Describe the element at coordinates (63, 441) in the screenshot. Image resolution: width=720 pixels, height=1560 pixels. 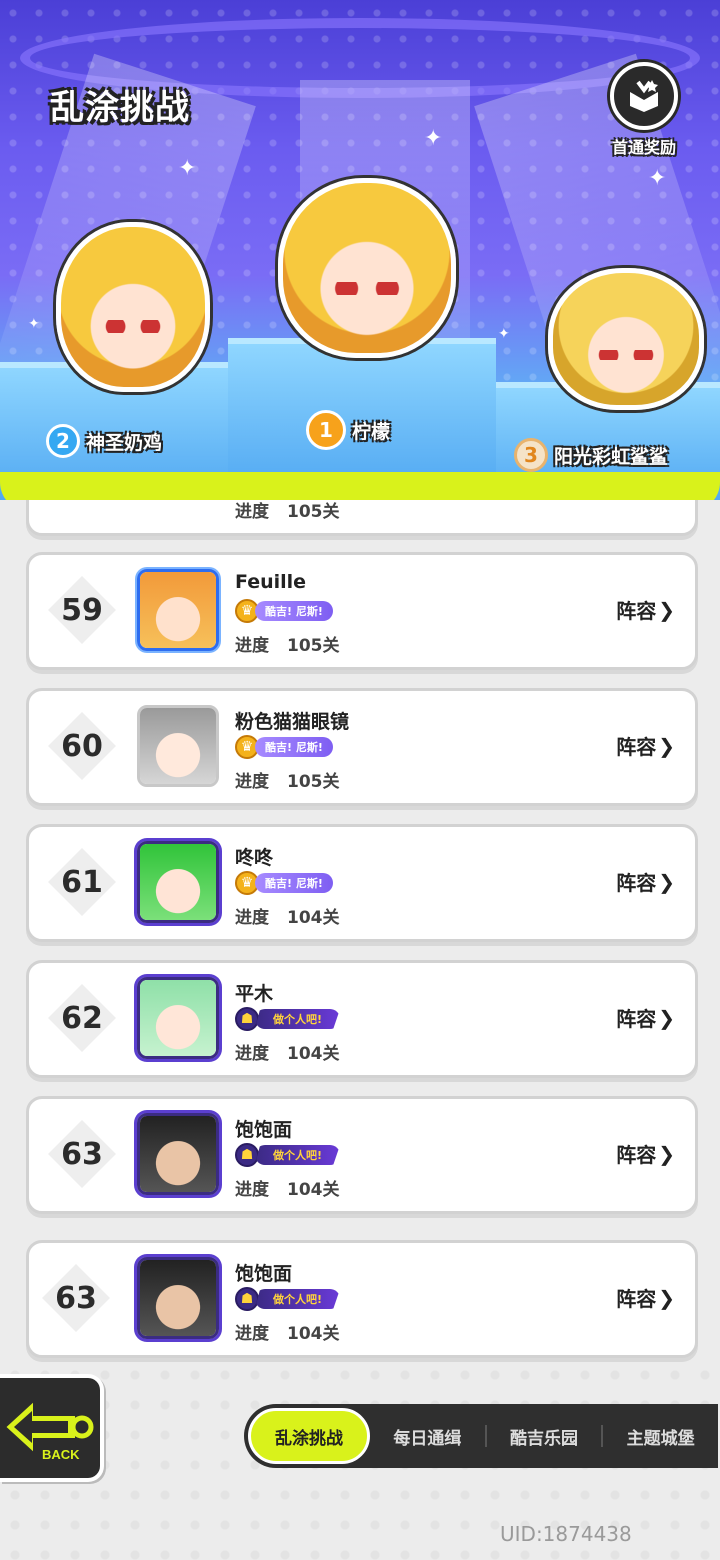
I see `rank-medal-icon: 2` at that location.